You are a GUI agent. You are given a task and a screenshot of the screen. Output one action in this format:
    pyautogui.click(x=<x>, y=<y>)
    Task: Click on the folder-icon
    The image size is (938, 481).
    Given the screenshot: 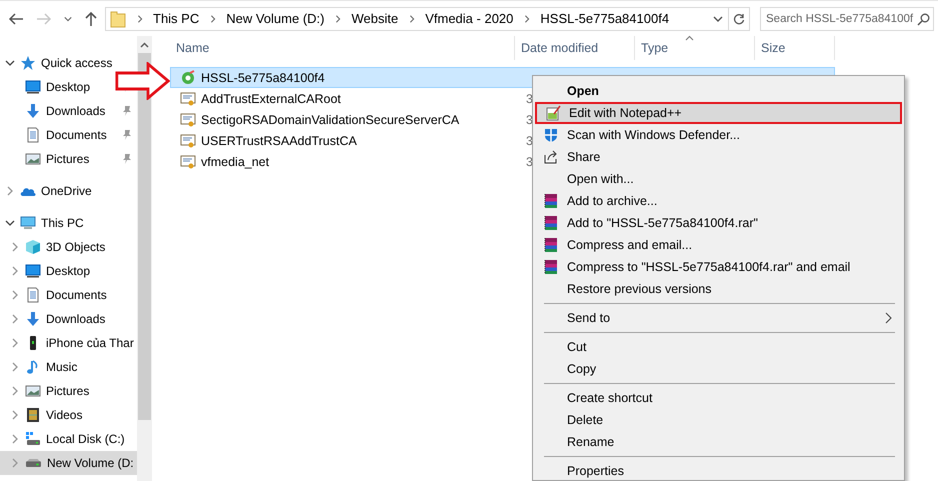 What is the action you would take?
    pyautogui.click(x=118, y=19)
    